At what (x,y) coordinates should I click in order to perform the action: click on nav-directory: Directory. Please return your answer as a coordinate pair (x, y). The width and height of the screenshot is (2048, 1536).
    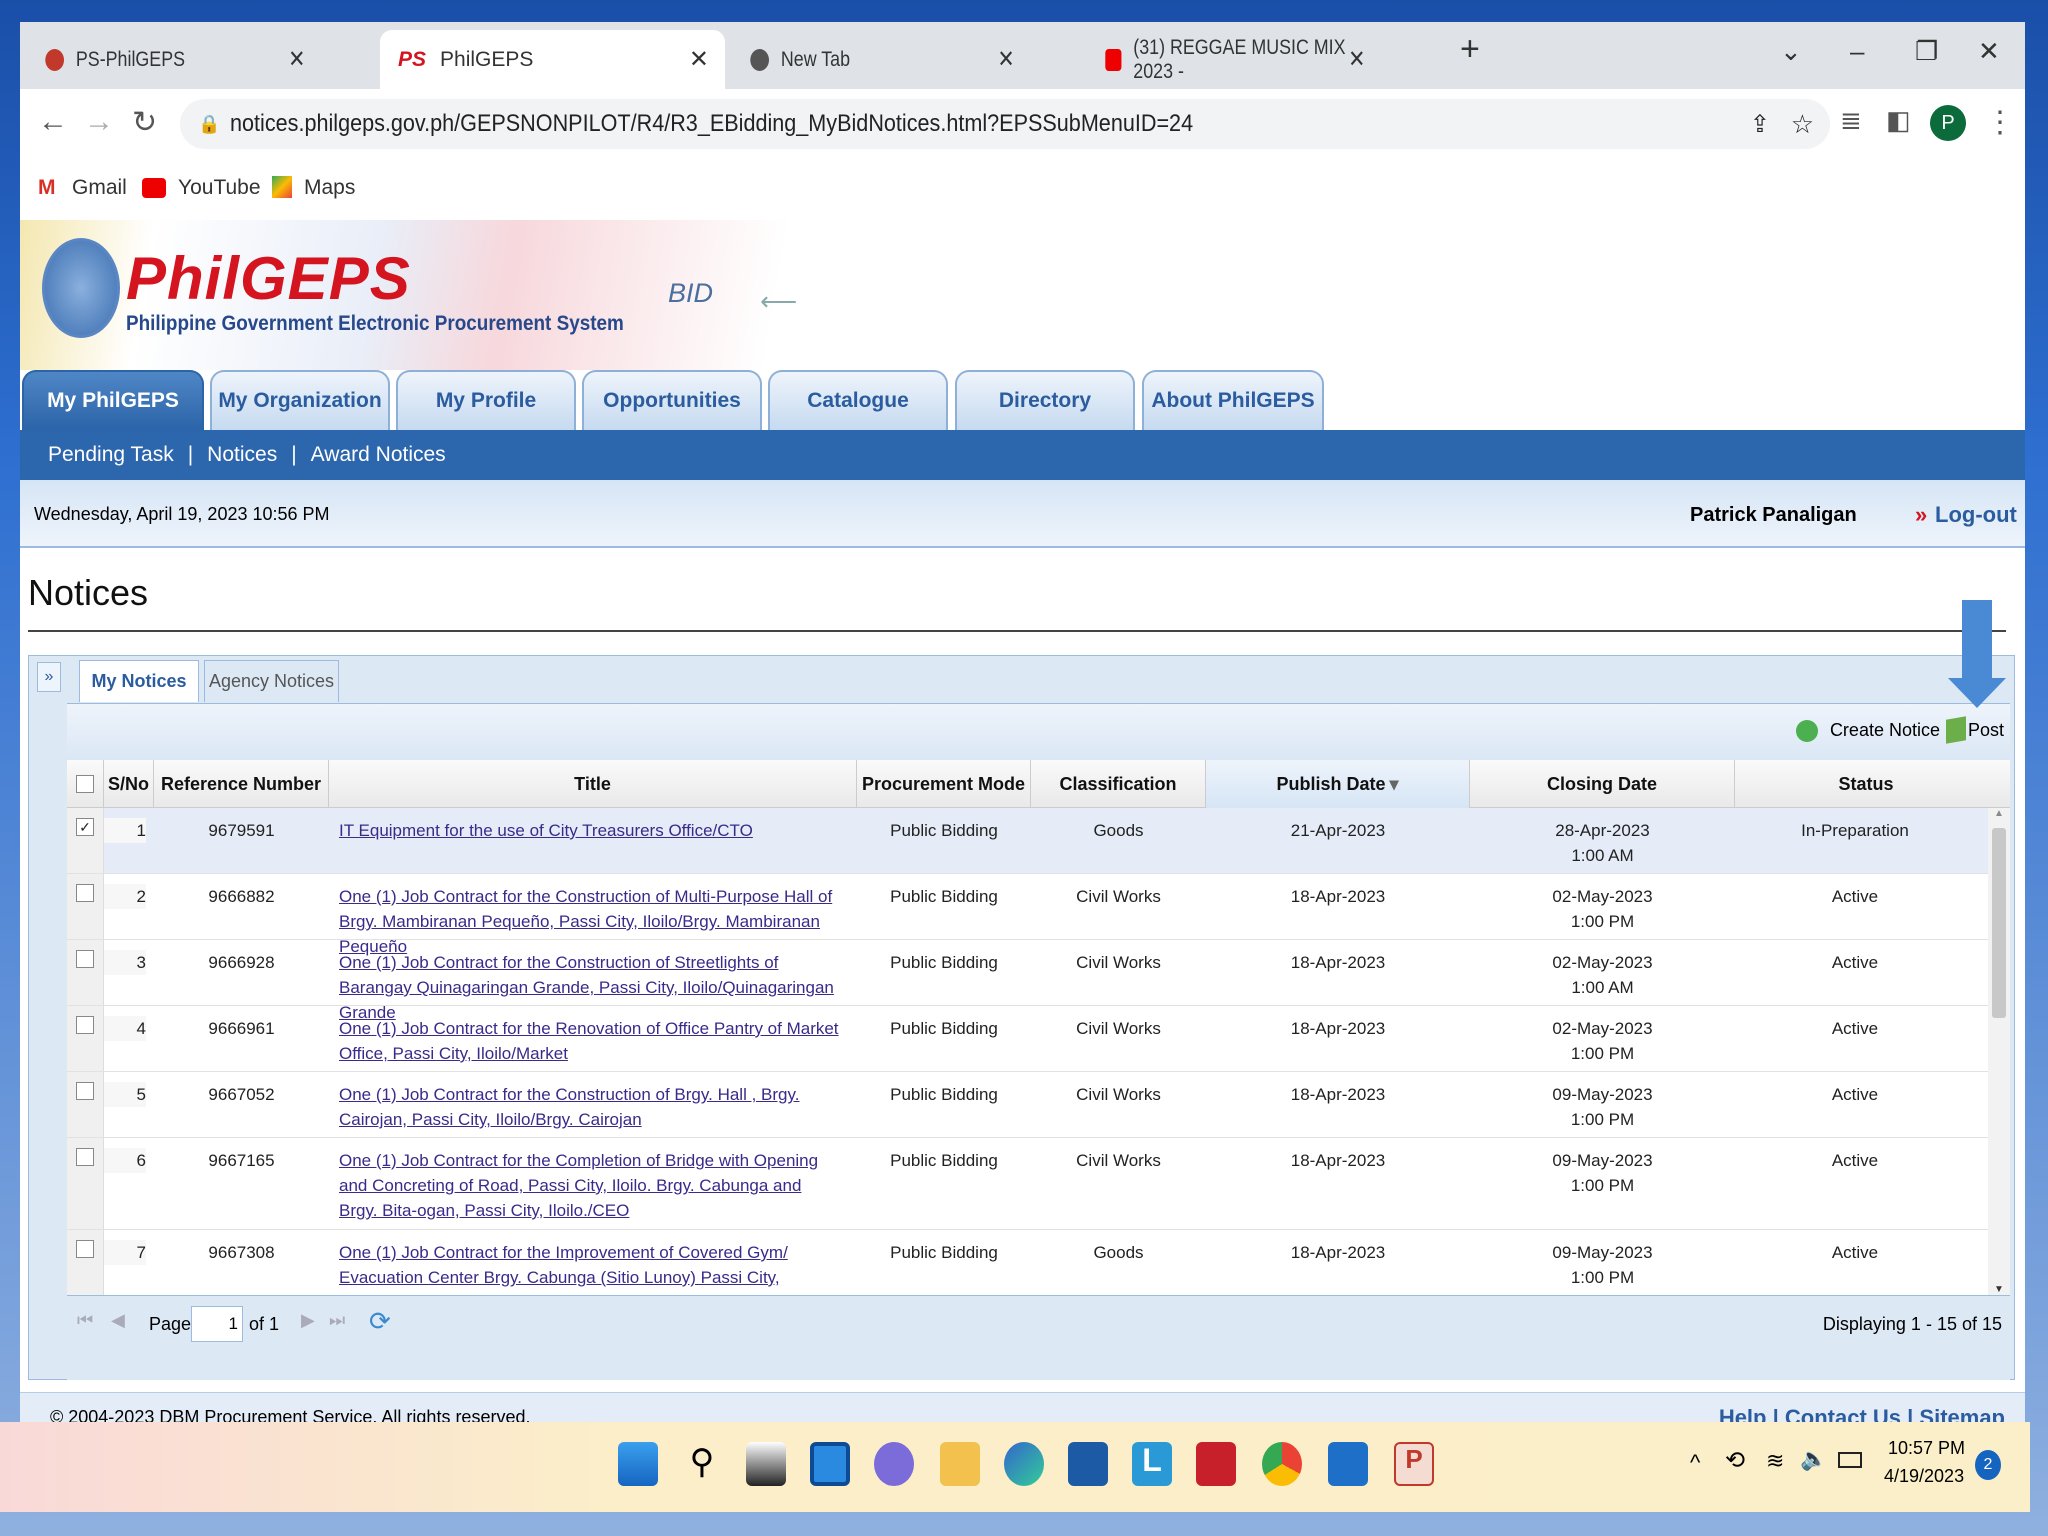
    Looking at the image, I should click on (1045, 400).